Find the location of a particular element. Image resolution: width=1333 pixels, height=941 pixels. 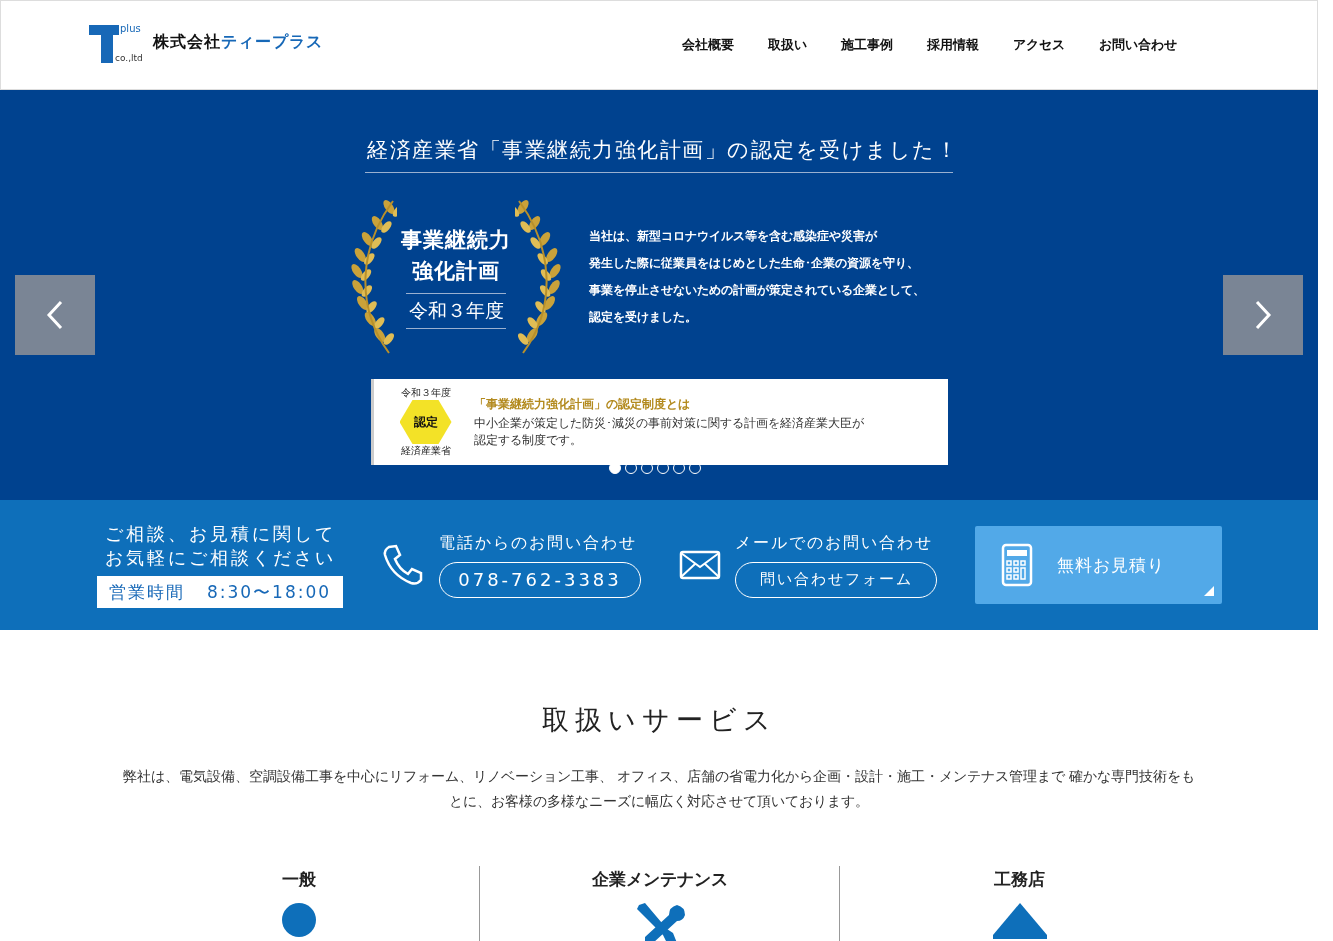

mail-icon is located at coordinates (700, 565).